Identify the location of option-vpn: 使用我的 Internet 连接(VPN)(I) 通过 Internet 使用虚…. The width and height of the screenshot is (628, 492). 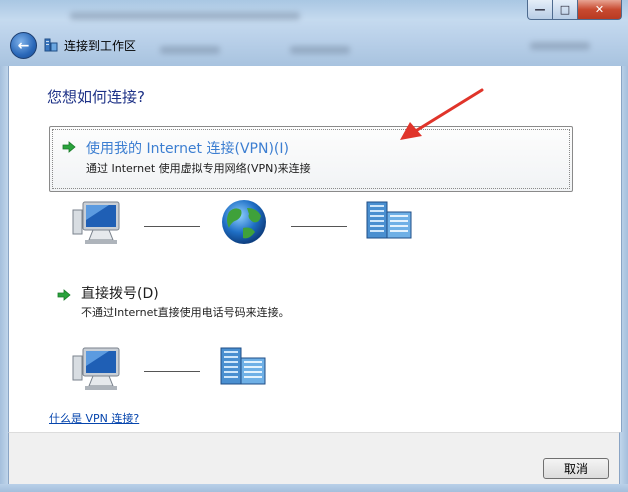
(311, 159).